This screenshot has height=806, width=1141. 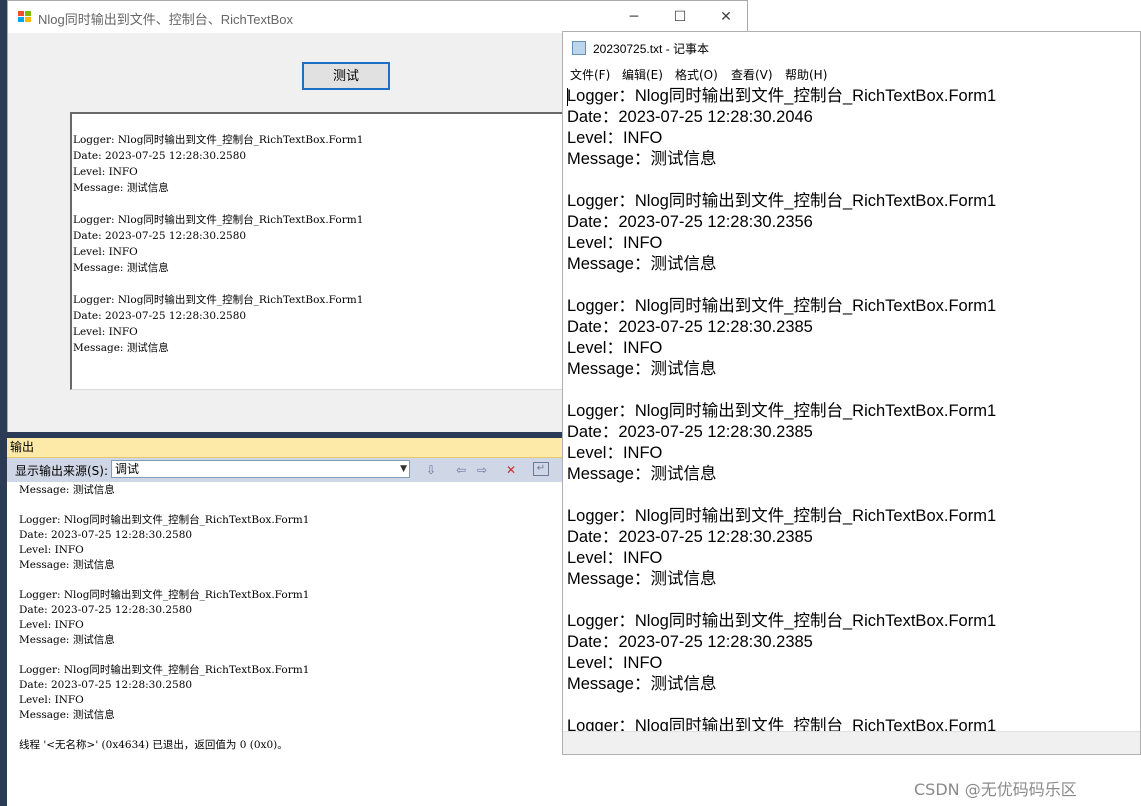 What do you see at coordinates (153, 745) in the screenshot?
I see `thread-exit-line: 线程 '<无名称>' (0x4634) 已退出，返回值为 0 (0x0)。` at bounding box center [153, 745].